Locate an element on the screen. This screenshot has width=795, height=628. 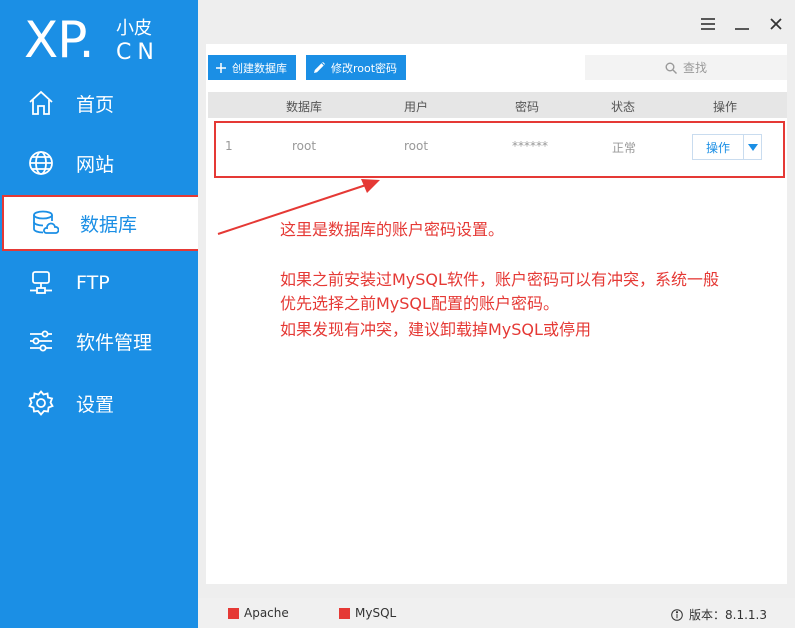
server-icon is located at coordinates (41, 283).